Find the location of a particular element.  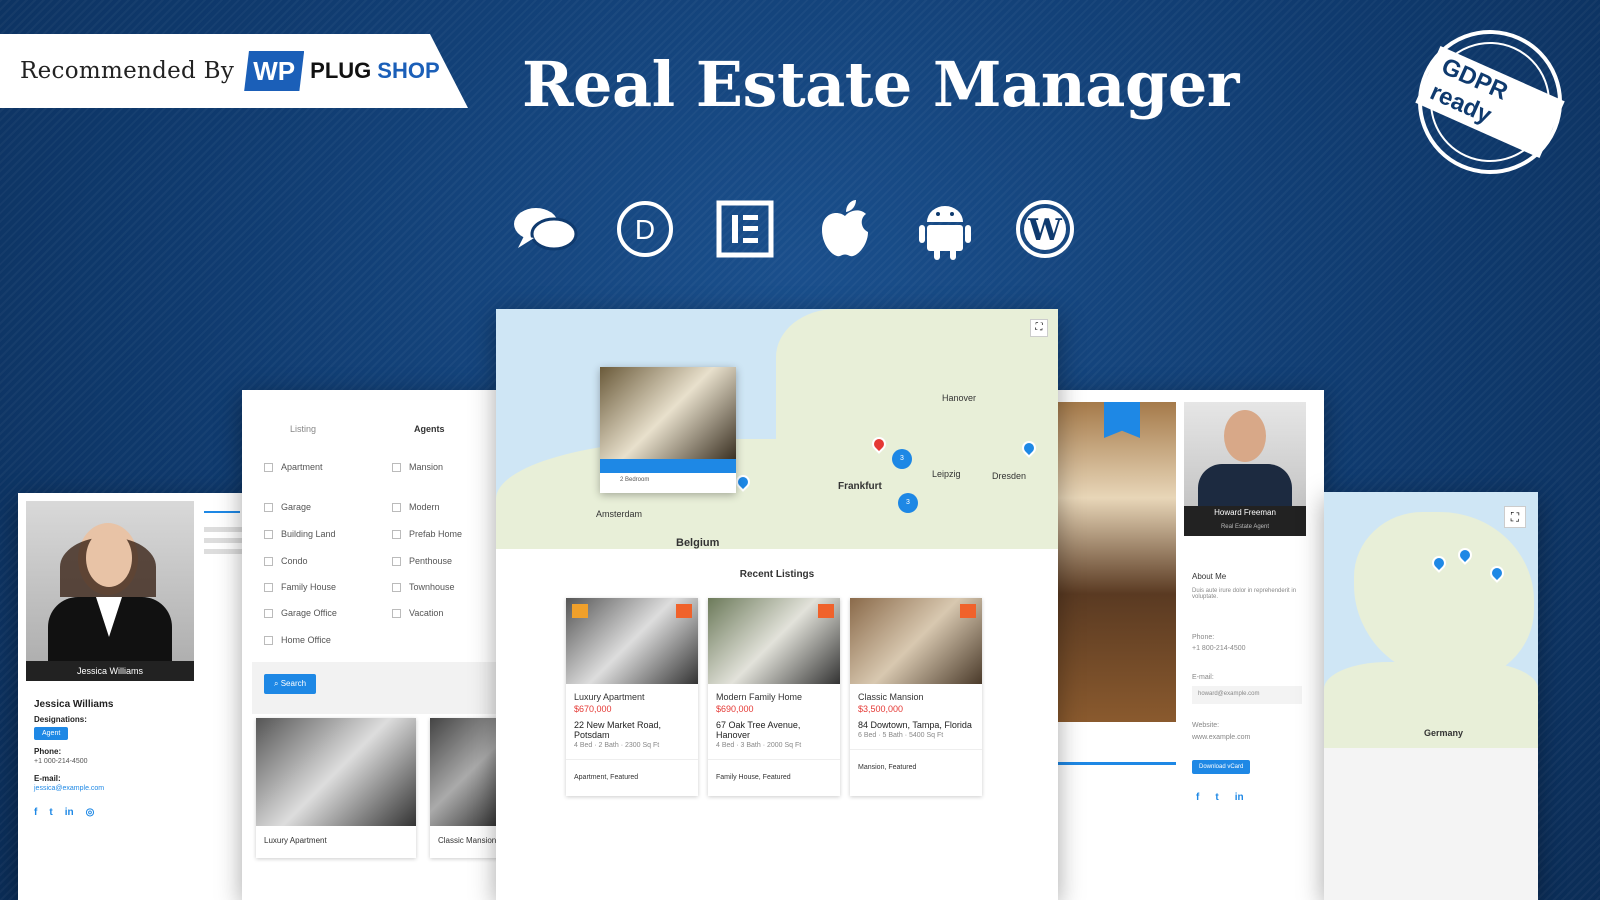

elementor-icon is located at coordinates (745, 229).